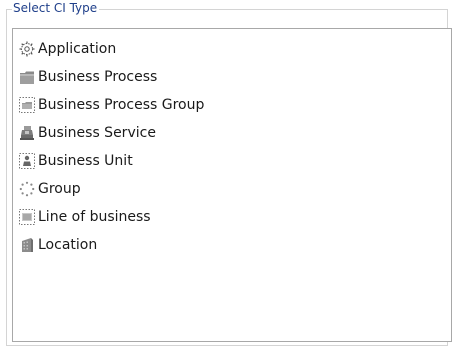  Describe the element at coordinates (68, 245) in the screenshot. I see `ci-type-label: Location` at that location.